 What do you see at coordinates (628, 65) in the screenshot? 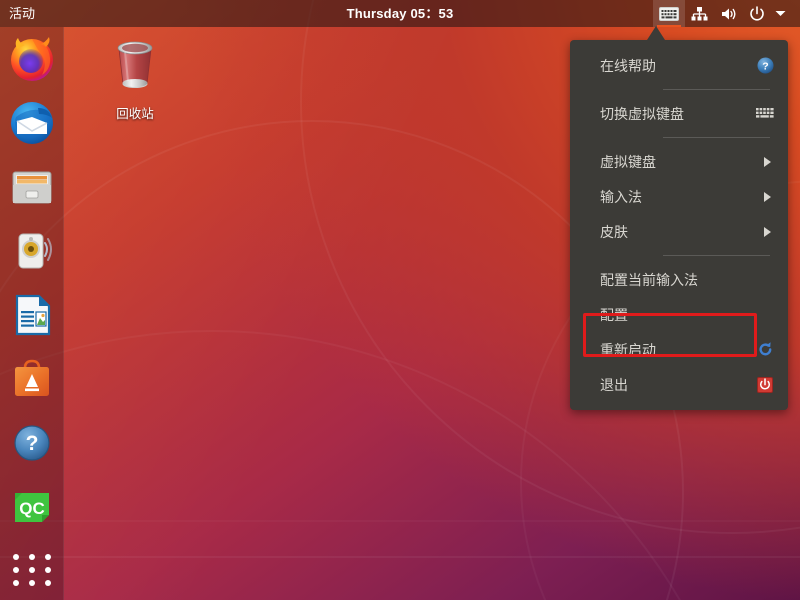
I see `menu-item-label: 在线帮助` at bounding box center [628, 65].